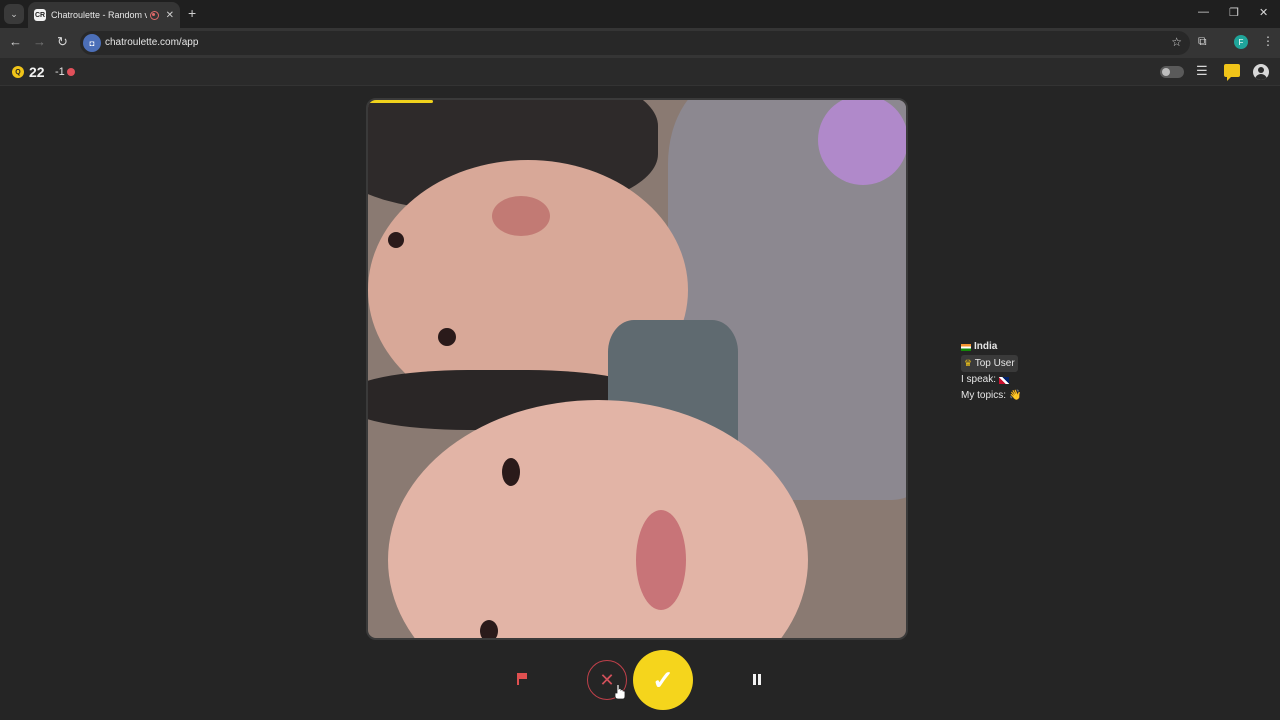 This screenshot has width=1280, height=720. What do you see at coordinates (60, 72) in the screenshot?
I see `coin-delta: -1` at bounding box center [60, 72].